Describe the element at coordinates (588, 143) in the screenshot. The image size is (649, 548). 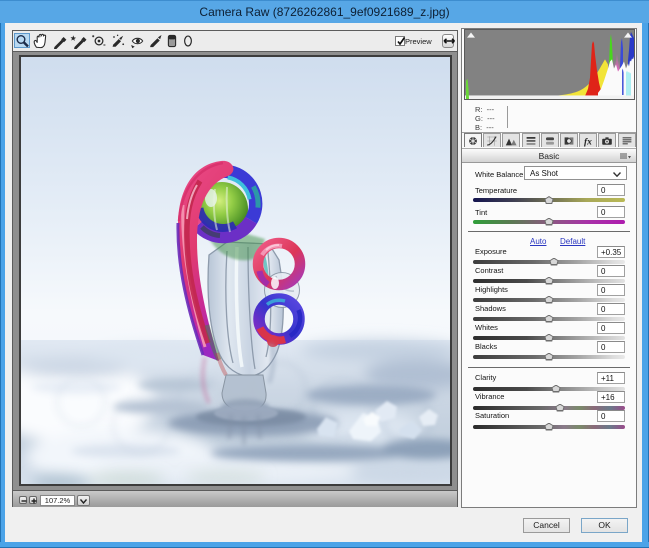
I see `svg-text: fx` at that location.